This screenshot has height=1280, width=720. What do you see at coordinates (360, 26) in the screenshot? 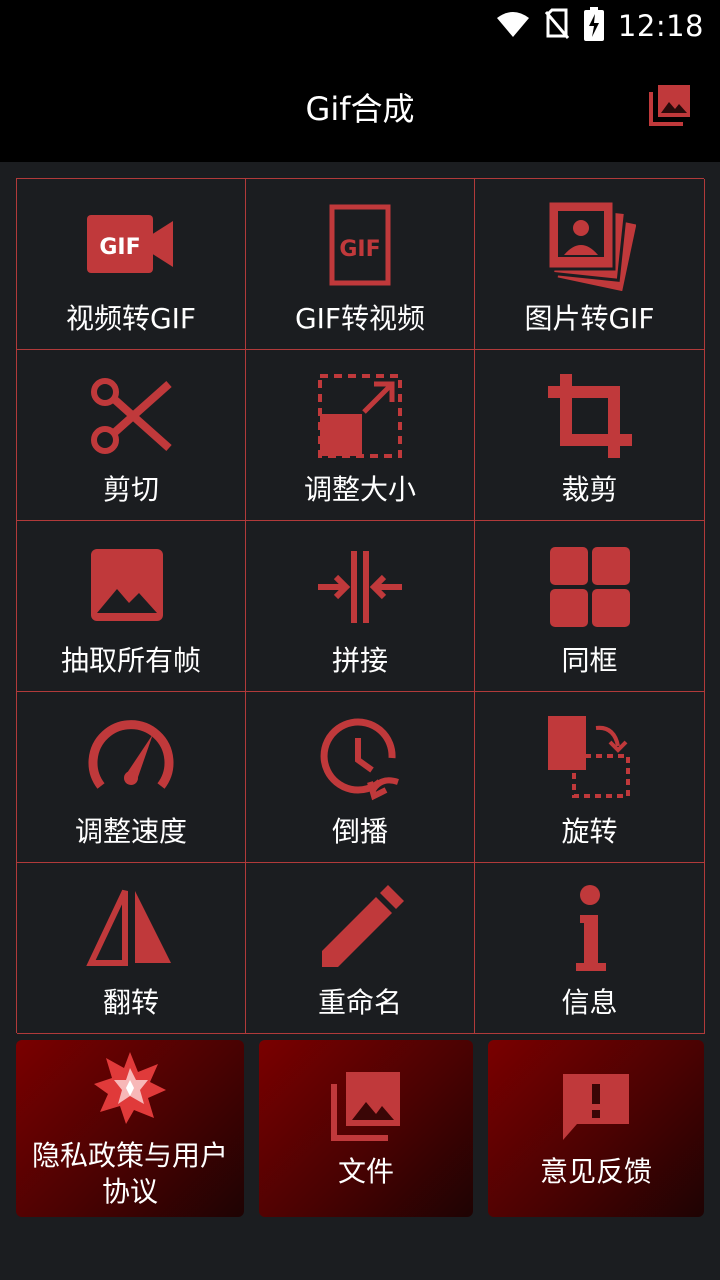
I see `status-bar: 12:18` at bounding box center [360, 26].